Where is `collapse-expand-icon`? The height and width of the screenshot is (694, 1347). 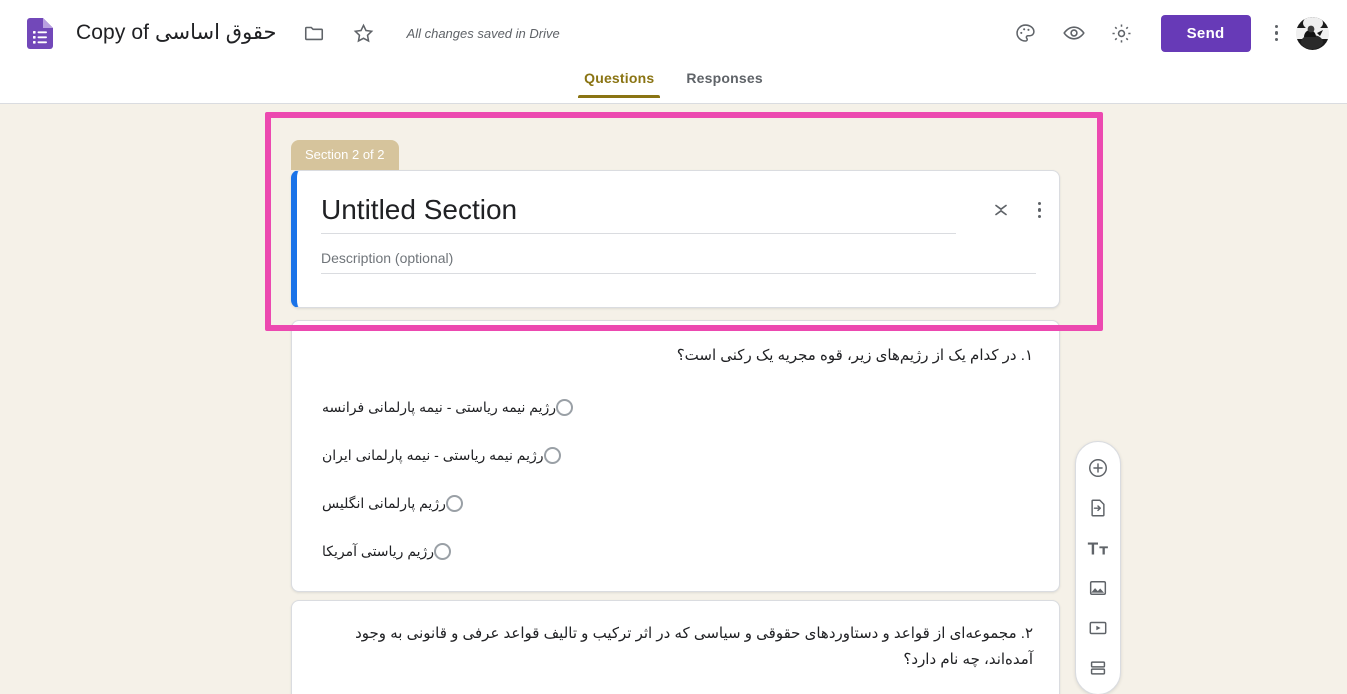
collapse-expand-icon is located at coordinates (1001, 210).